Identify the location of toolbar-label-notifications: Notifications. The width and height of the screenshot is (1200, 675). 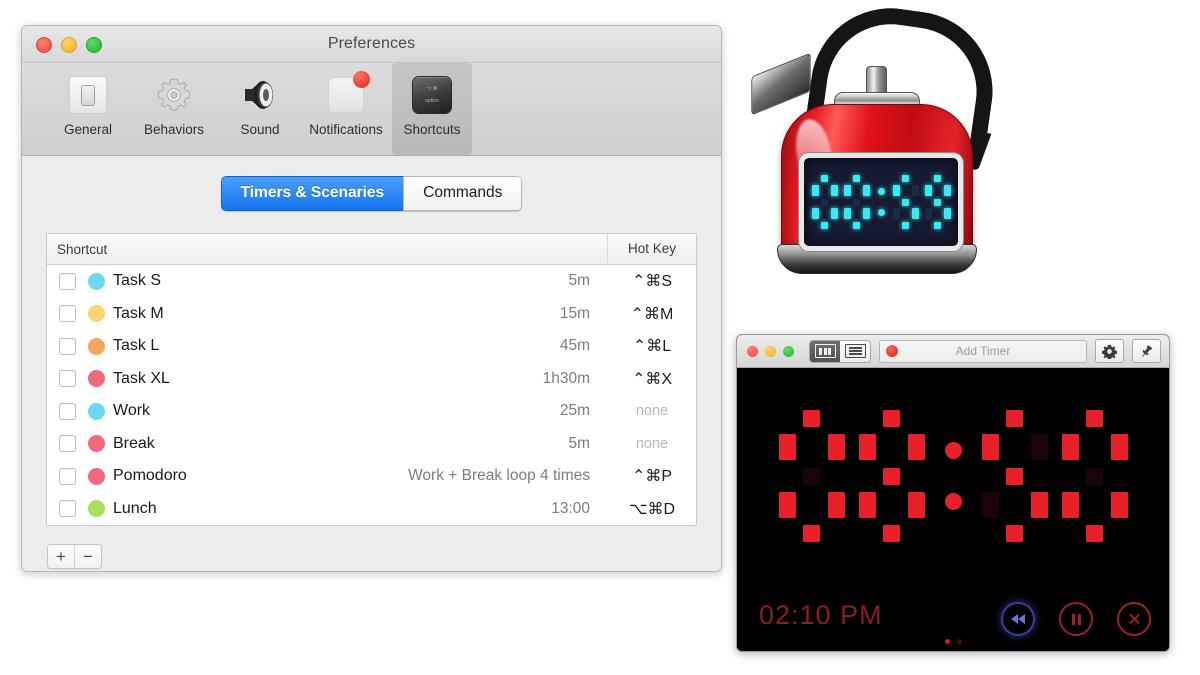
(346, 129).